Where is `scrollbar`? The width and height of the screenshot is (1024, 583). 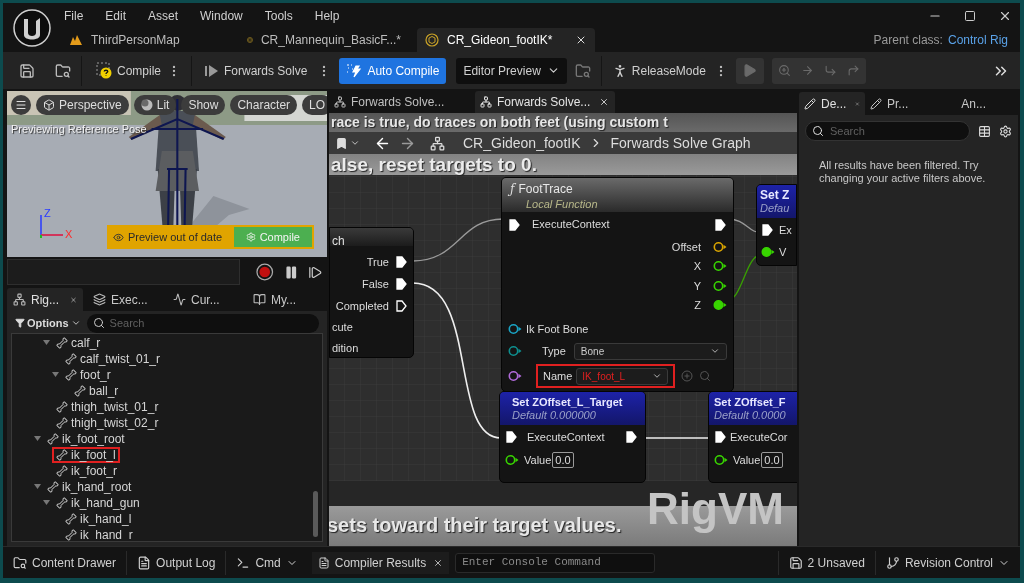 scrollbar is located at coordinates (315, 514).